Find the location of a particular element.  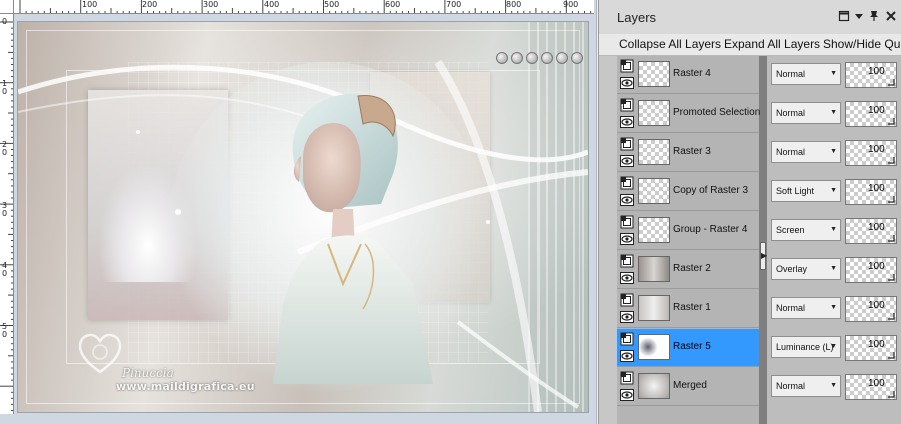

layer-row-copy-of-raster-3: Copy of Raster 3 is located at coordinates (688, 192).